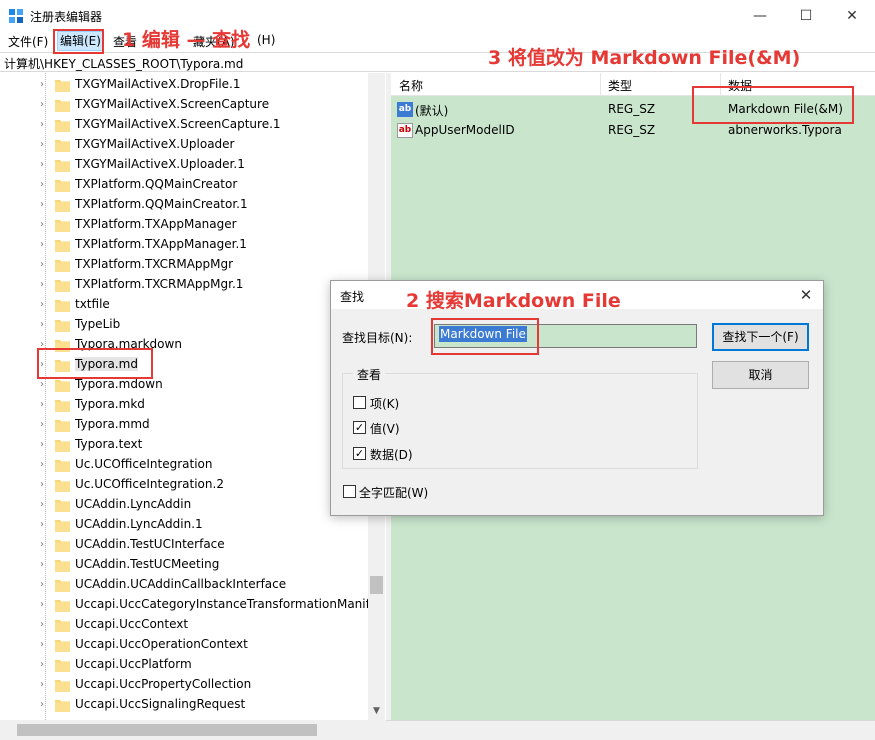 This screenshot has width=875, height=740. What do you see at coordinates (184, 525) in the screenshot?
I see `tree-item: › UCAddin.LyncAddin.1` at bounding box center [184, 525].